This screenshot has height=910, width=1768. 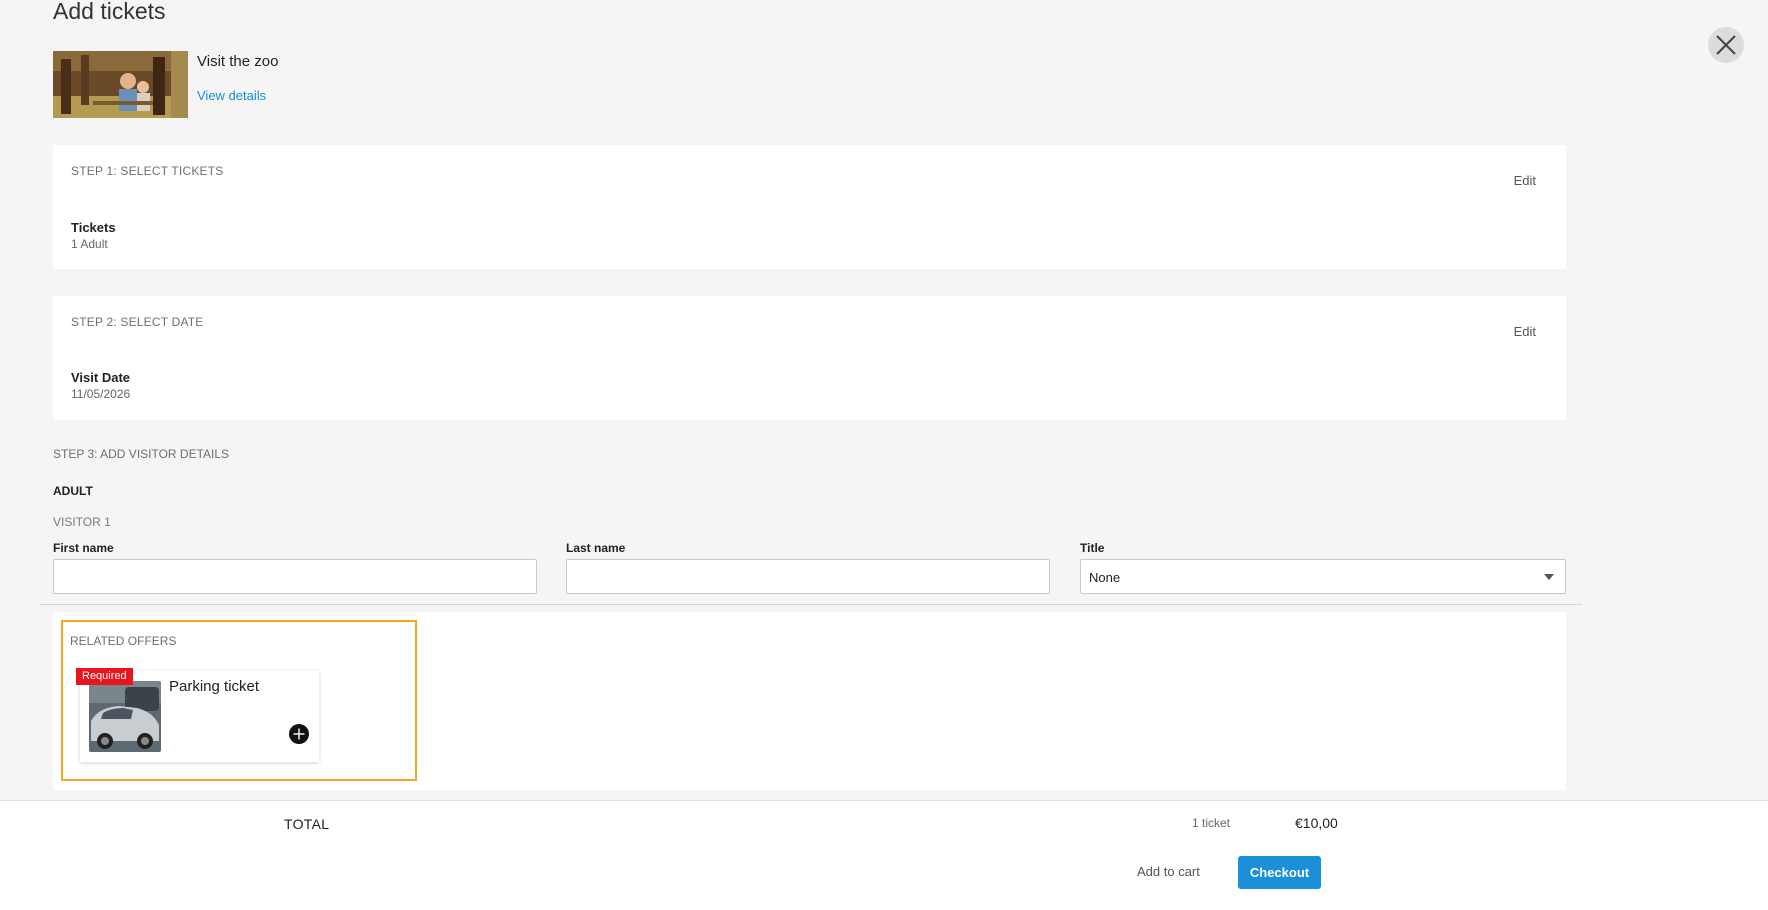 What do you see at coordinates (125, 716) in the screenshot?
I see `parking-image` at bounding box center [125, 716].